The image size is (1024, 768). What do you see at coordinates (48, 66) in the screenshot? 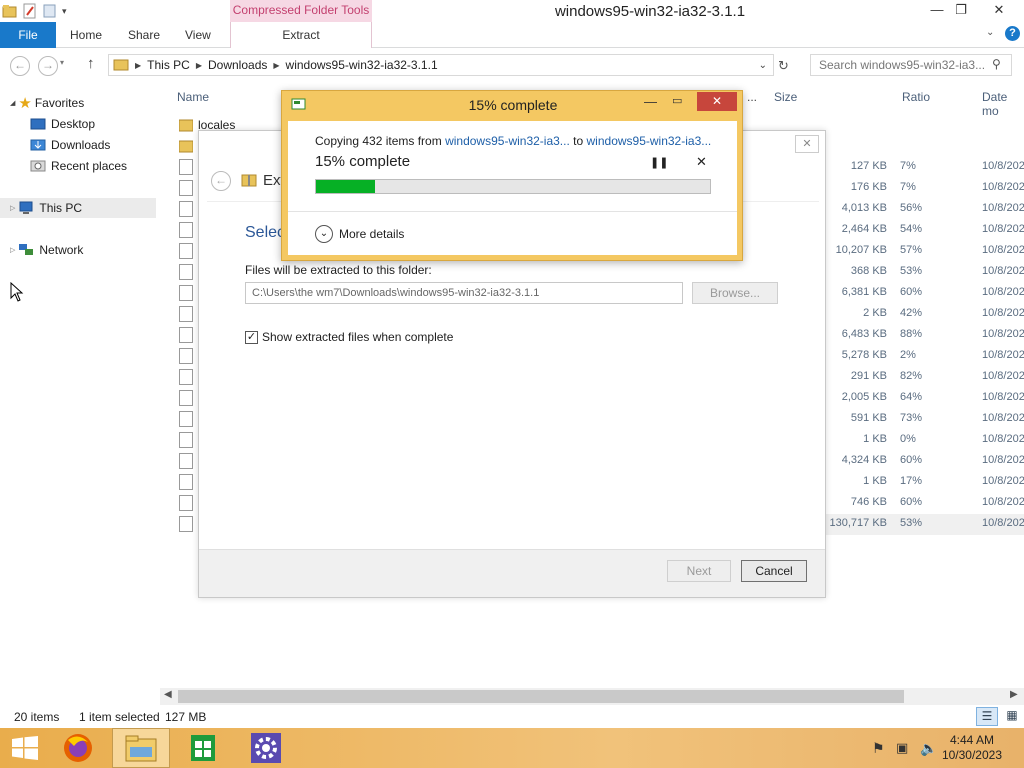
I see `forward-button: →` at bounding box center [48, 66].